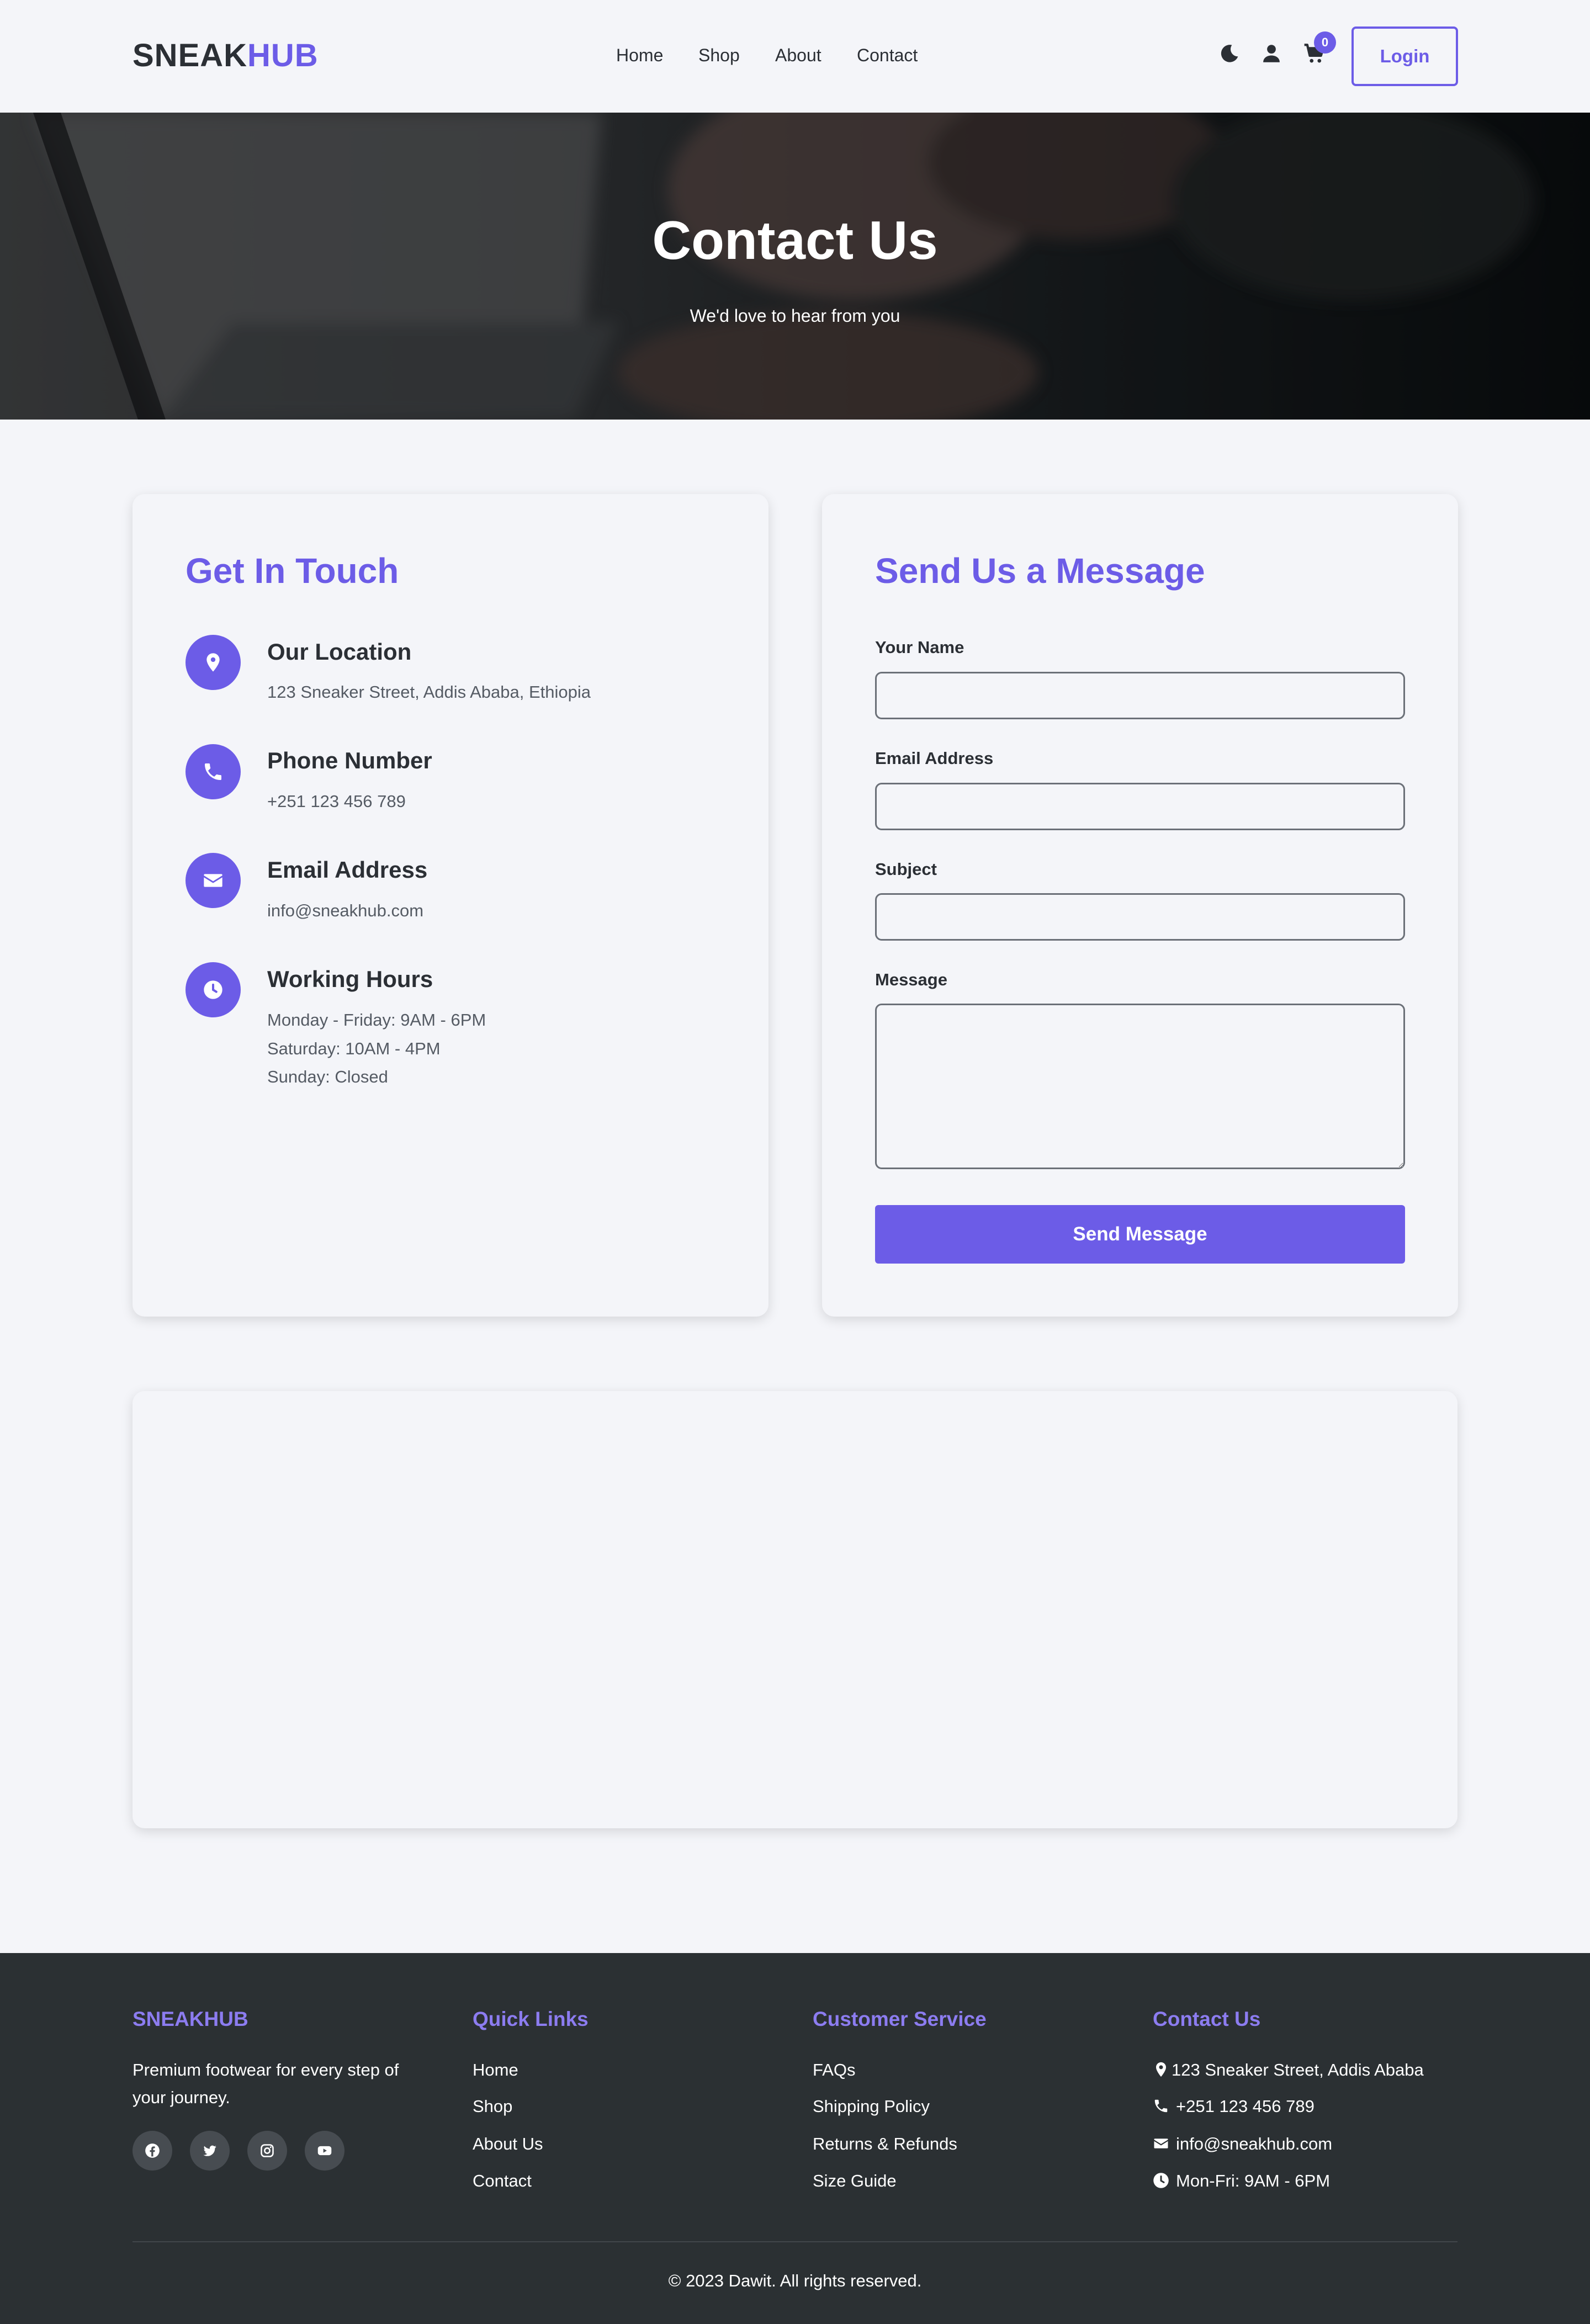 This screenshot has width=1590, height=2324. What do you see at coordinates (503, 2181) in the screenshot?
I see `footer-link-contact: Contact` at bounding box center [503, 2181].